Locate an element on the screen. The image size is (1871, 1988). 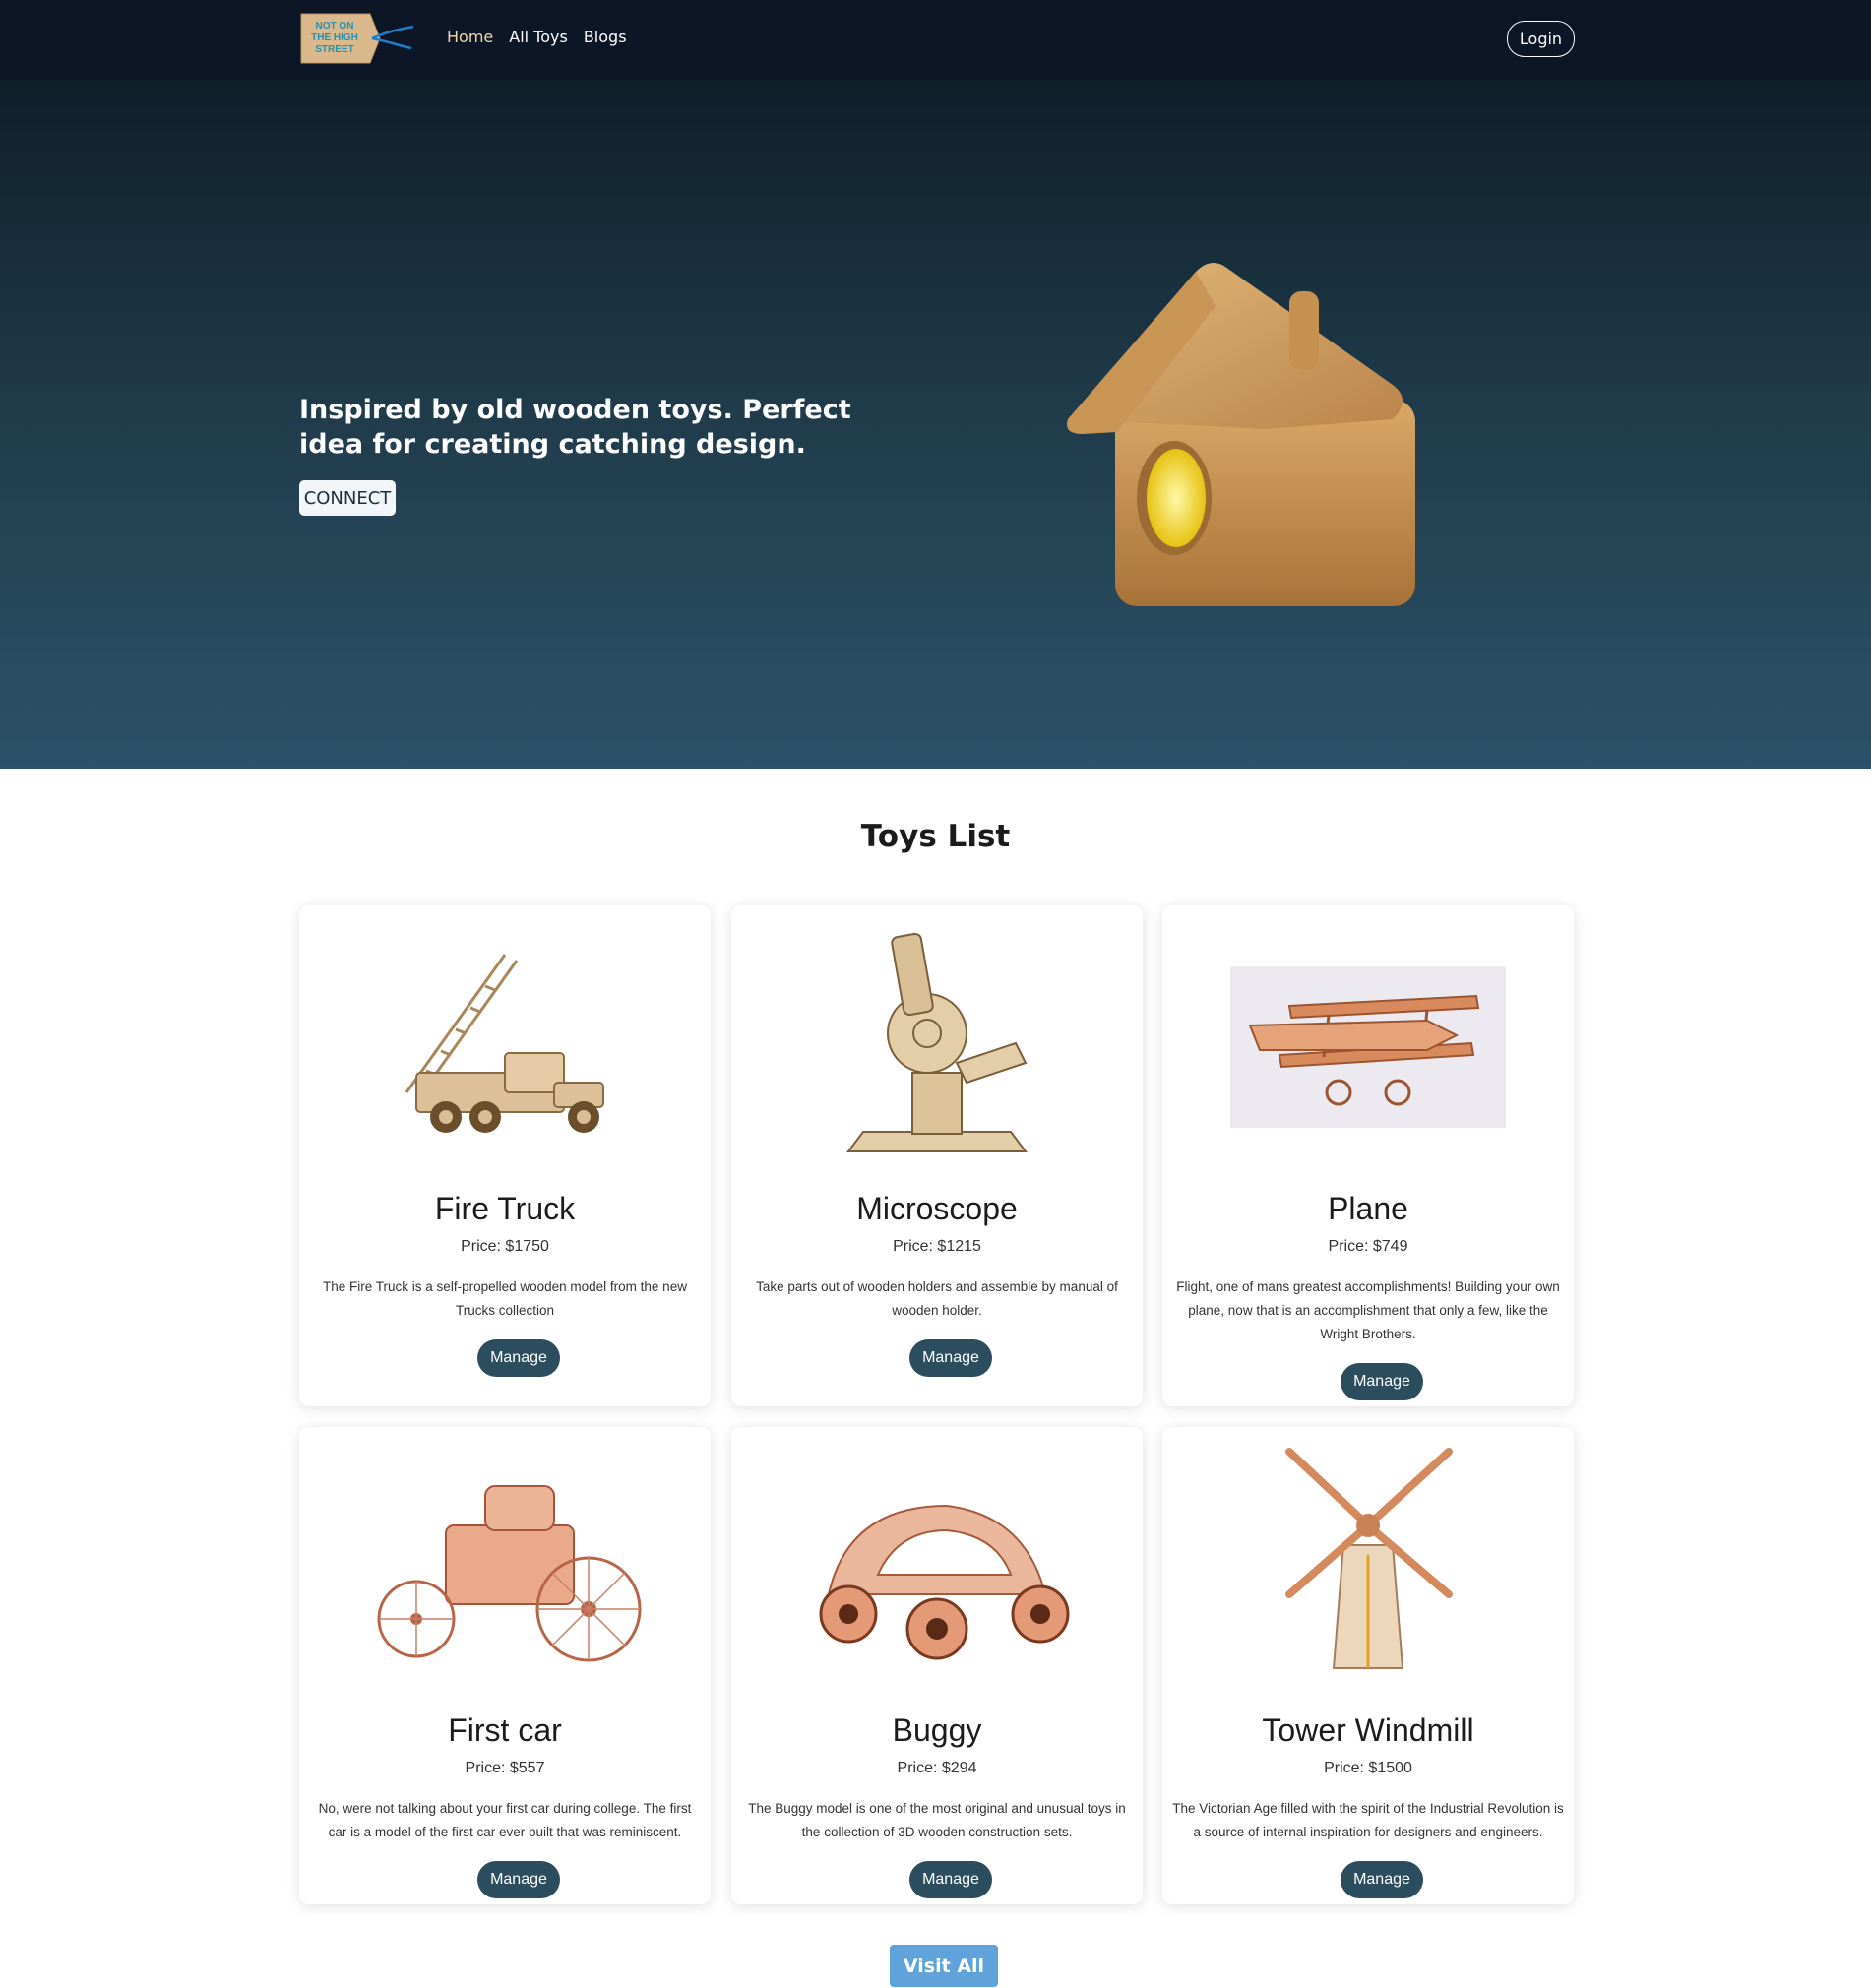
toy-price: Price: $294 is located at coordinates (937, 1768).